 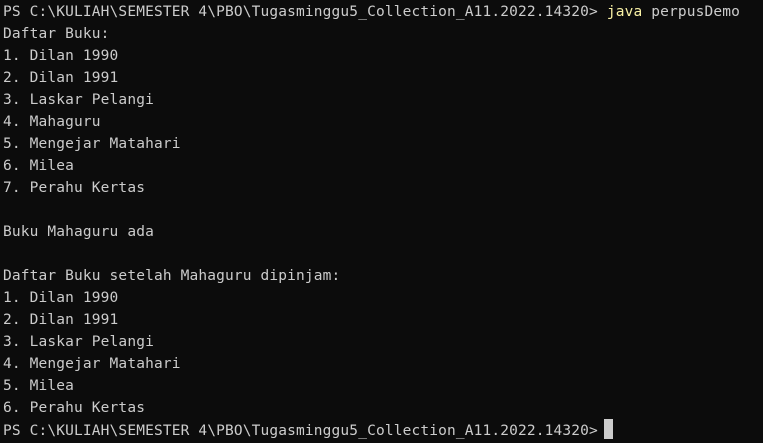 I want to click on command-args: perpusDemo, so click(x=696, y=12).